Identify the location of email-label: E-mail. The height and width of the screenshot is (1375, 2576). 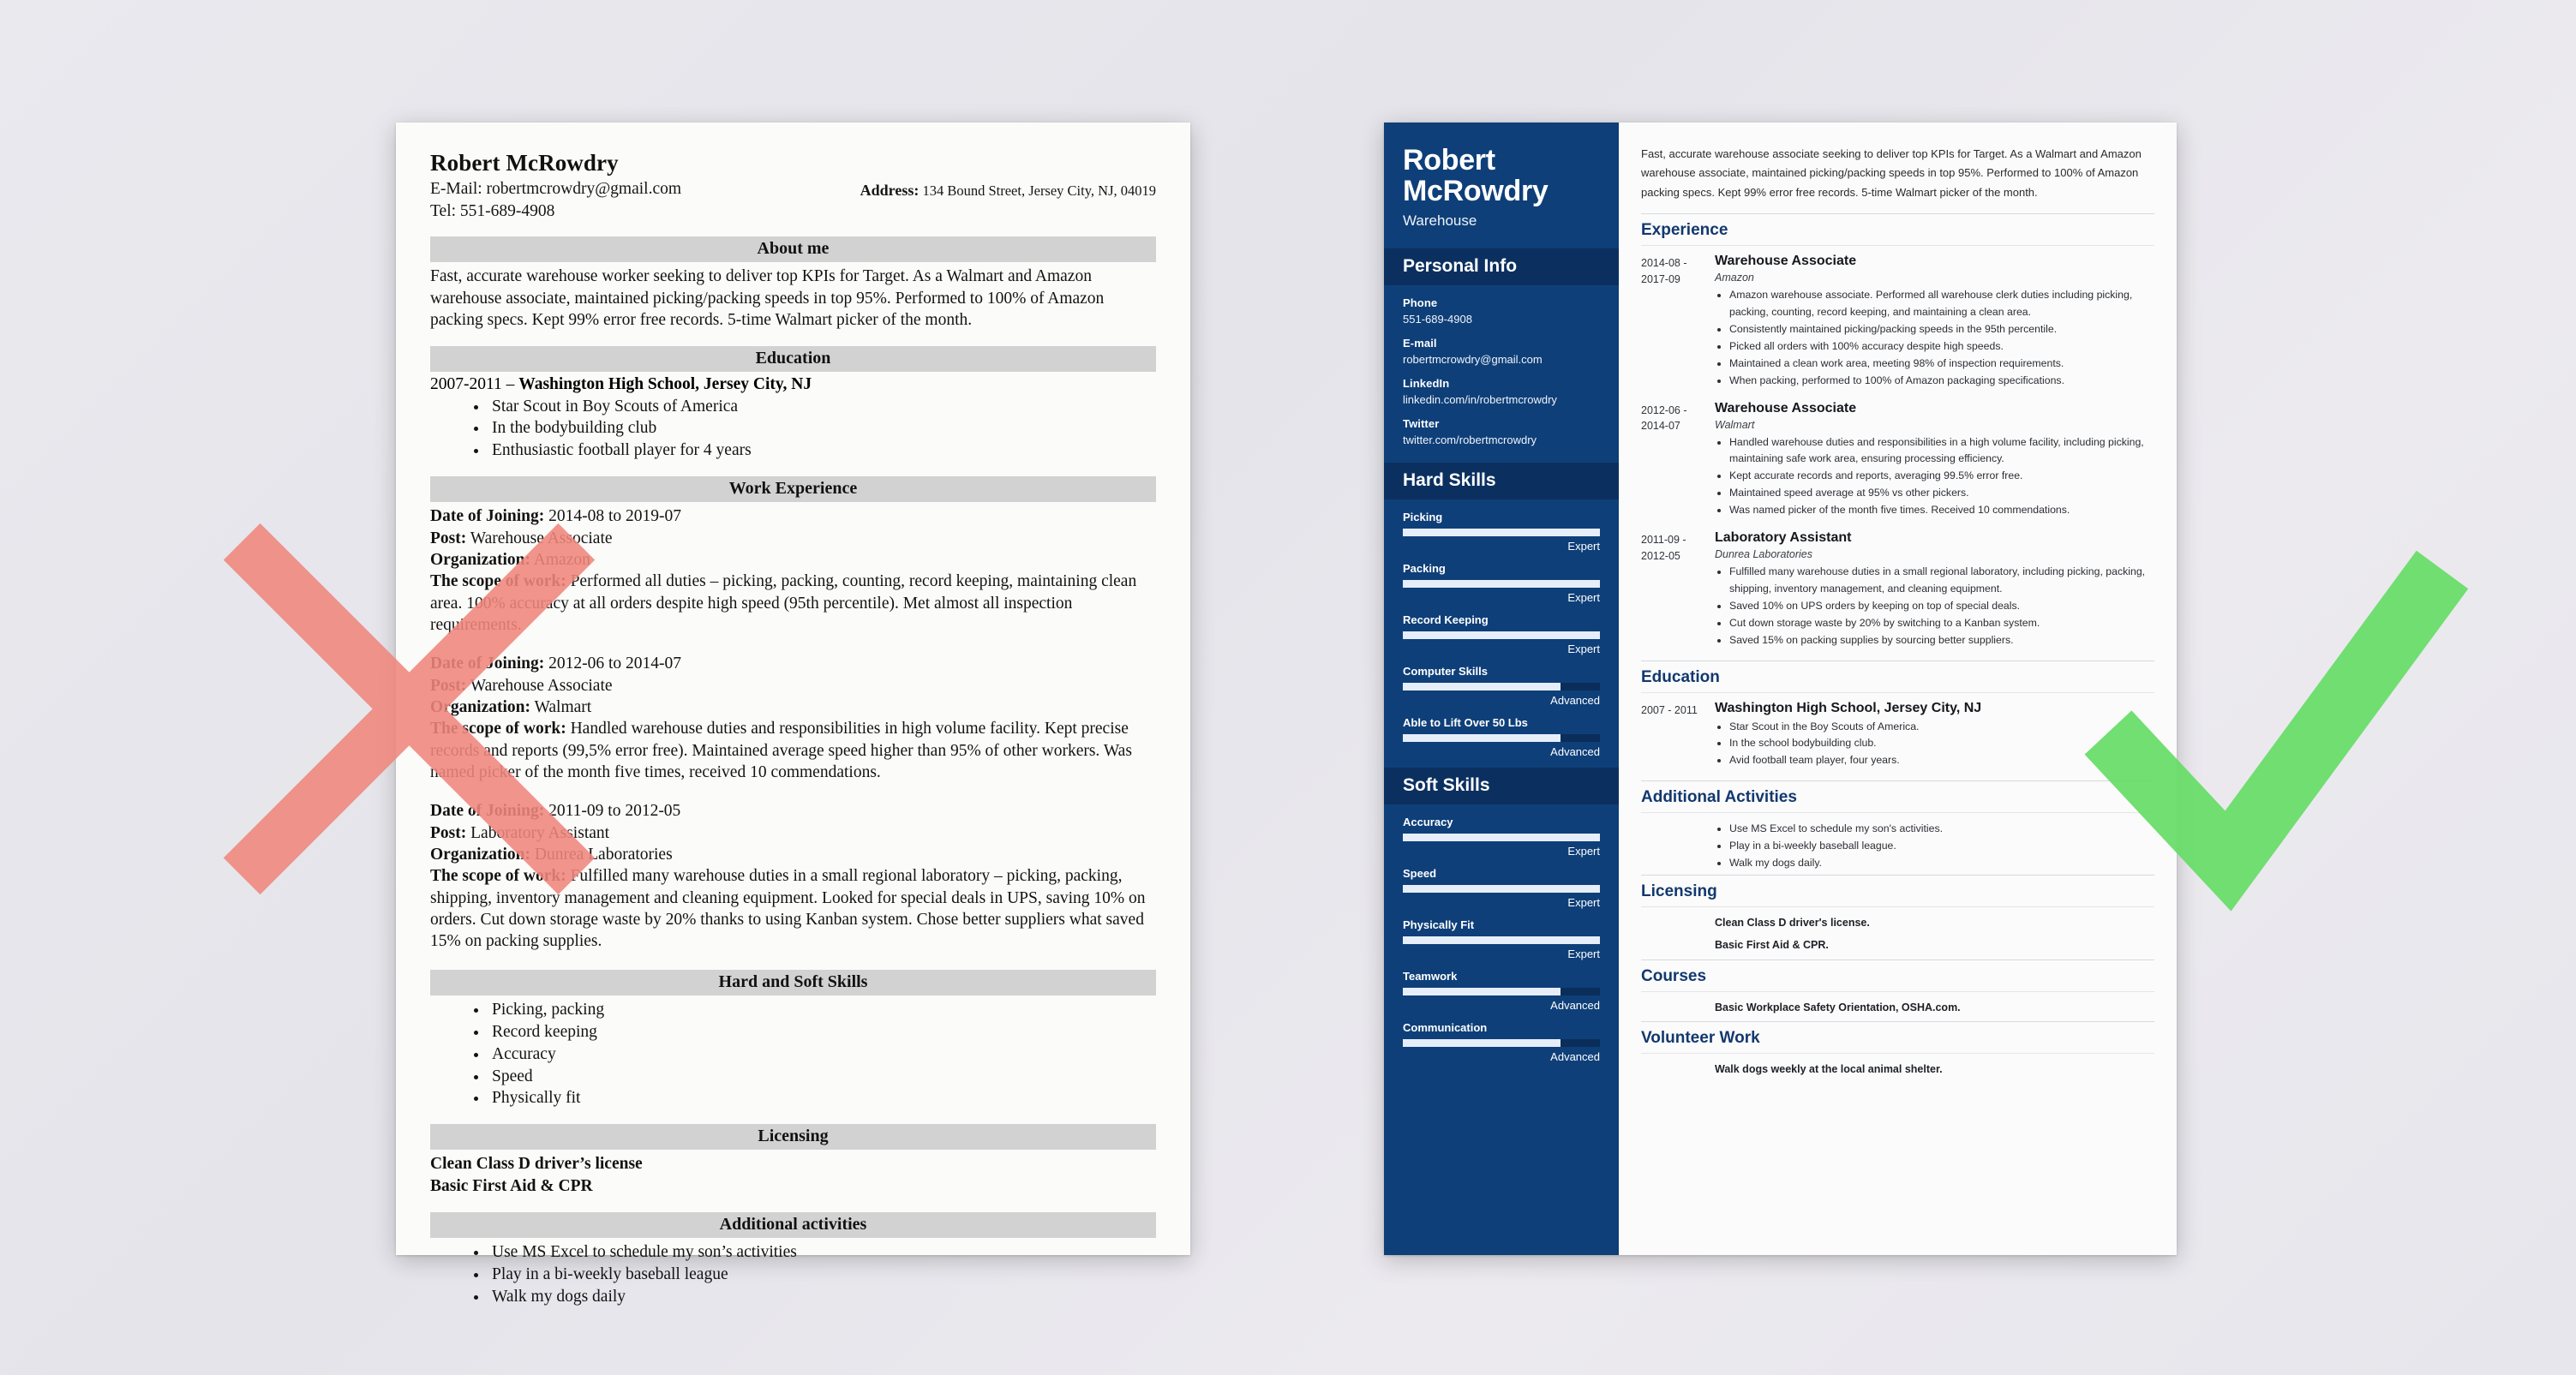
(1420, 343).